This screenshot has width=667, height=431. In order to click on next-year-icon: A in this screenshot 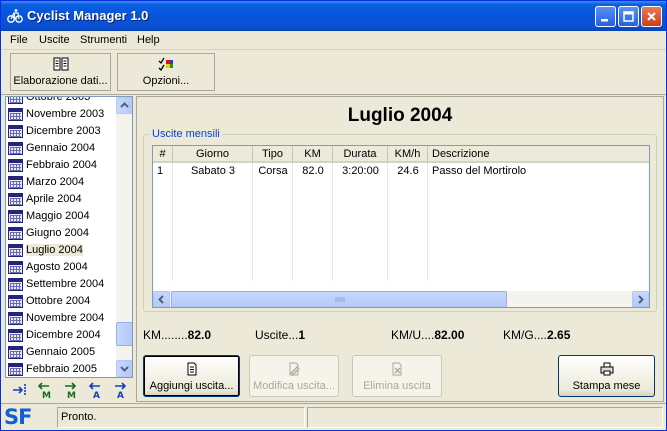, I will do `click(120, 390)`.